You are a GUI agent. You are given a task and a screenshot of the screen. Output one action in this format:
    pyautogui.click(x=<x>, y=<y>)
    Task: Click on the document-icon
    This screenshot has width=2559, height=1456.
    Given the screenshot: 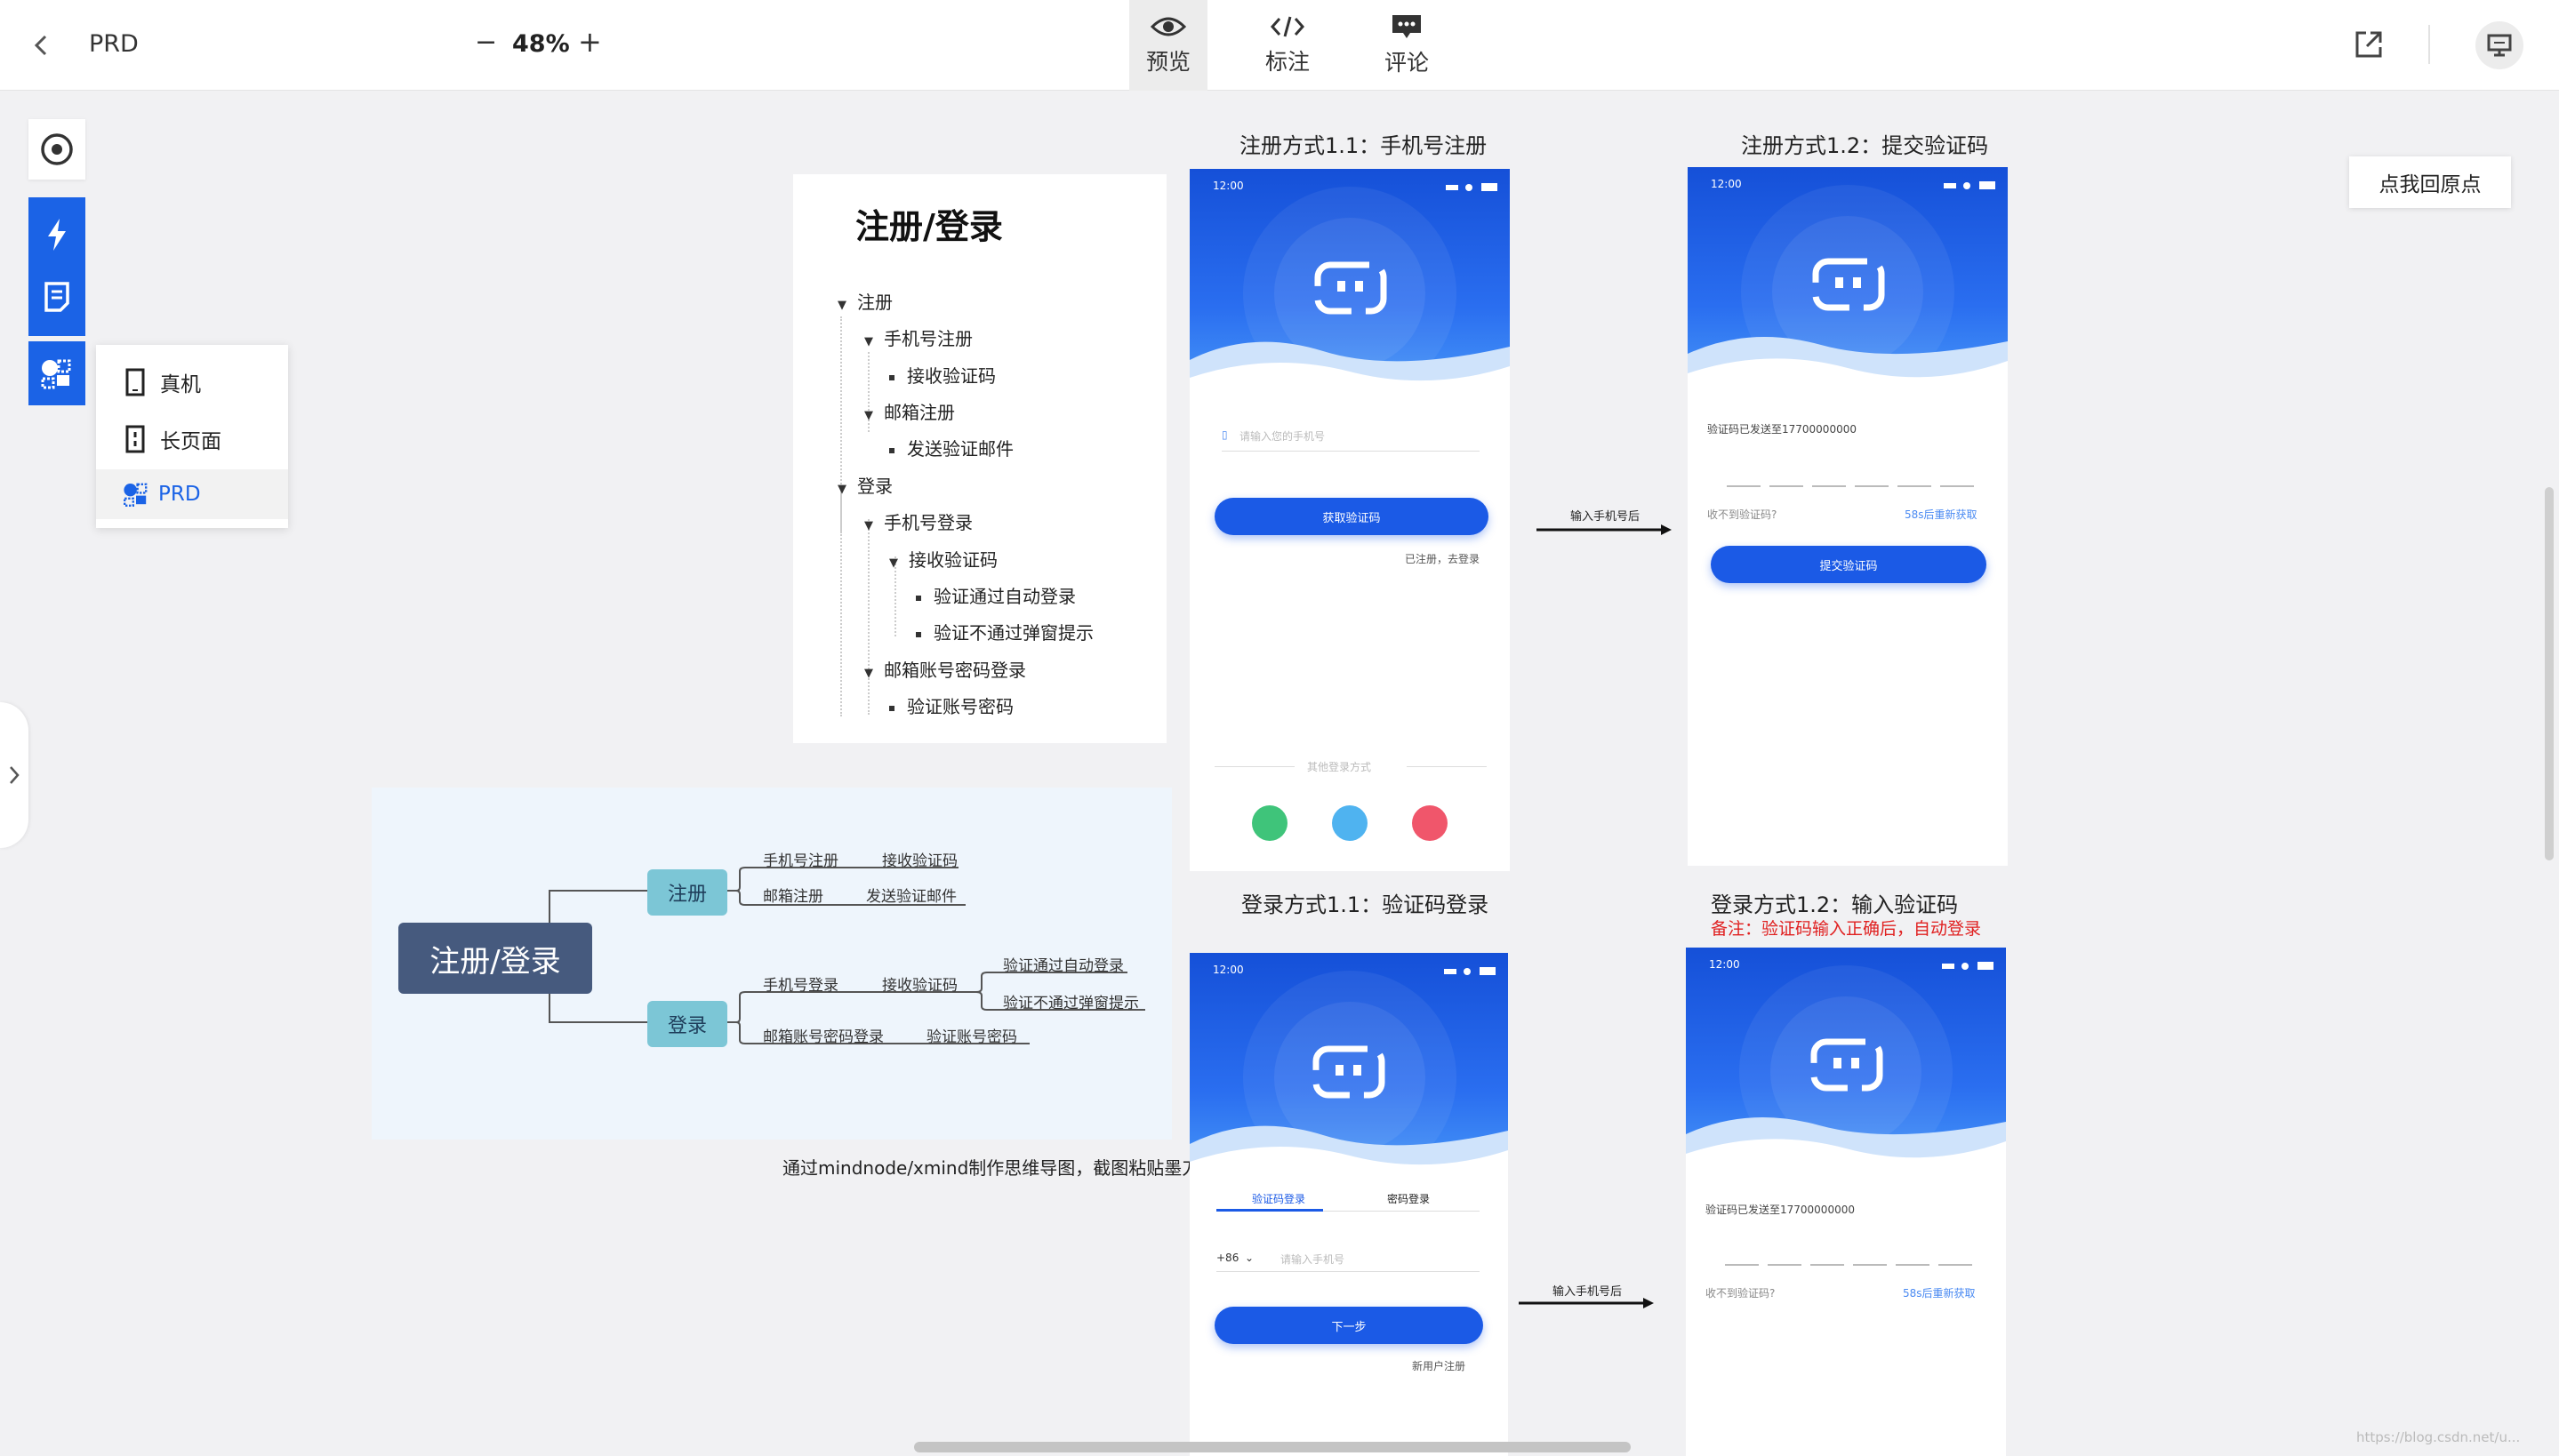 What is the action you would take?
    pyautogui.click(x=56, y=297)
    